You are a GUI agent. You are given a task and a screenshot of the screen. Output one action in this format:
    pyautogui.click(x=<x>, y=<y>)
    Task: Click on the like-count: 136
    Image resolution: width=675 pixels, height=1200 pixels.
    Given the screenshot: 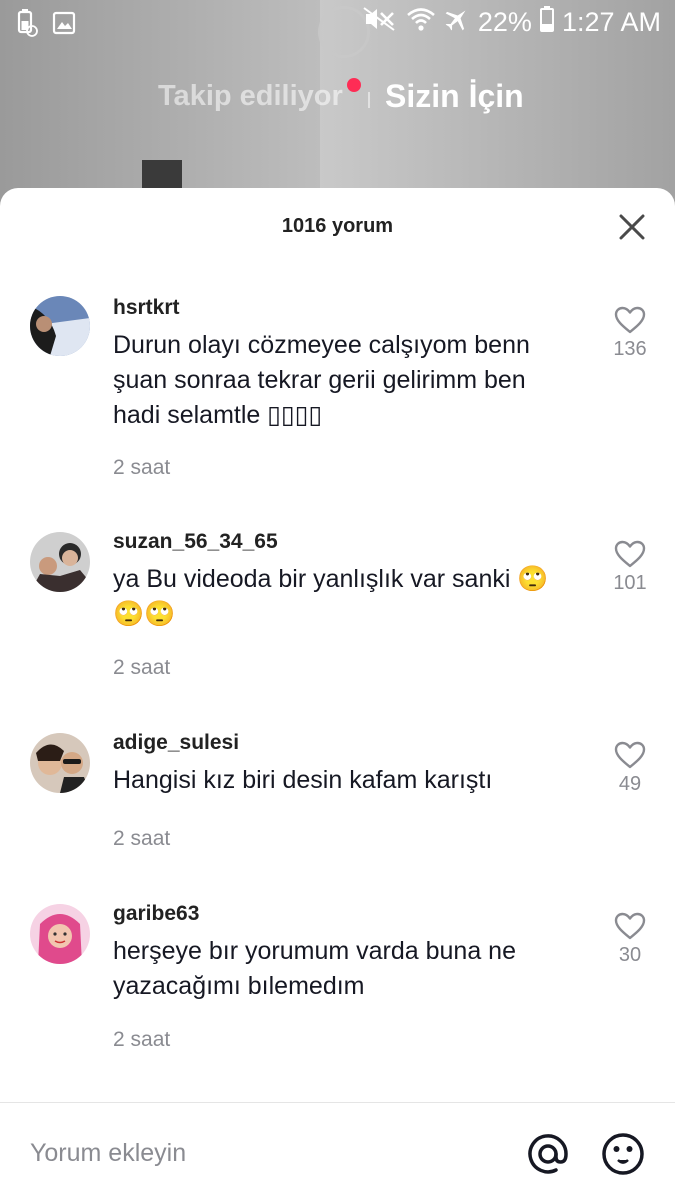 What is the action you would take?
    pyautogui.click(x=630, y=349)
    